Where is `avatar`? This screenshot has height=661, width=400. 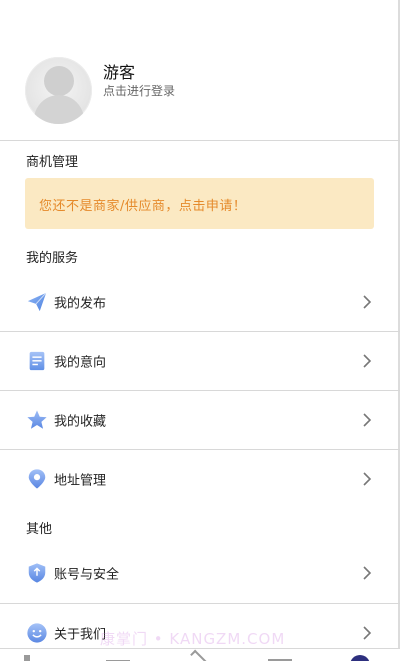 avatar is located at coordinates (58, 90).